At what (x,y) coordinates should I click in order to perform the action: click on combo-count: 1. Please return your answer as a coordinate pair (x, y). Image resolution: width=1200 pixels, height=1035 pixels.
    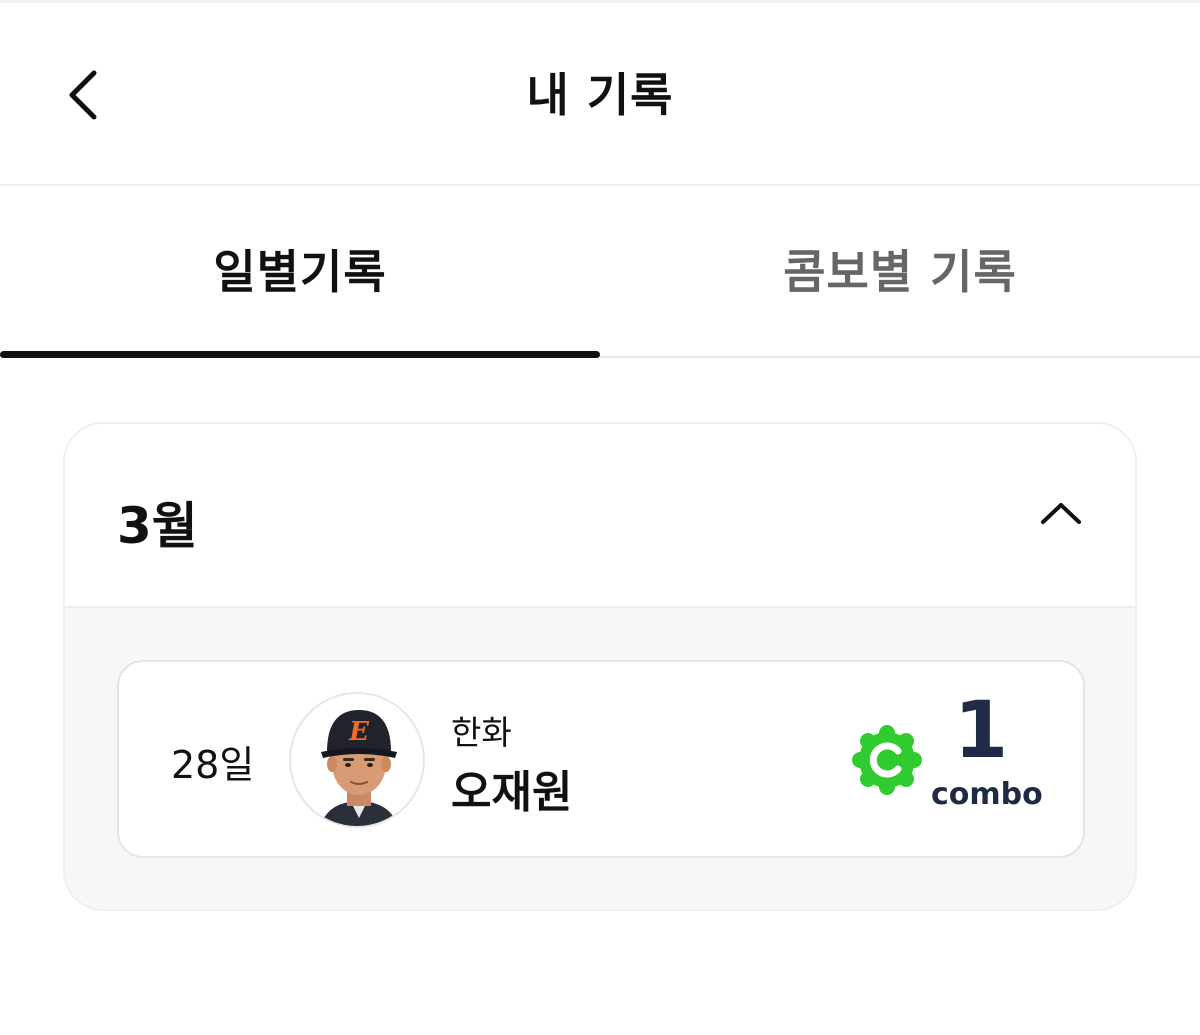
    Looking at the image, I should click on (981, 731).